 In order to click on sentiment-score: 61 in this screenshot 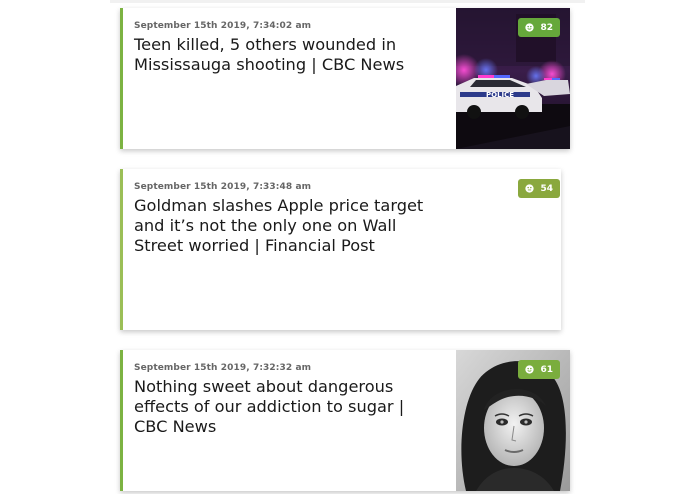, I will do `click(546, 369)`.